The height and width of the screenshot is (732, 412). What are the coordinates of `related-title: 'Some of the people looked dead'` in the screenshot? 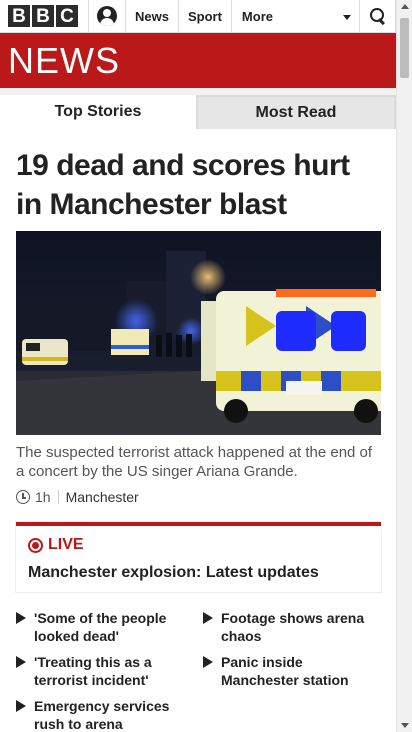 It's located at (100, 627).